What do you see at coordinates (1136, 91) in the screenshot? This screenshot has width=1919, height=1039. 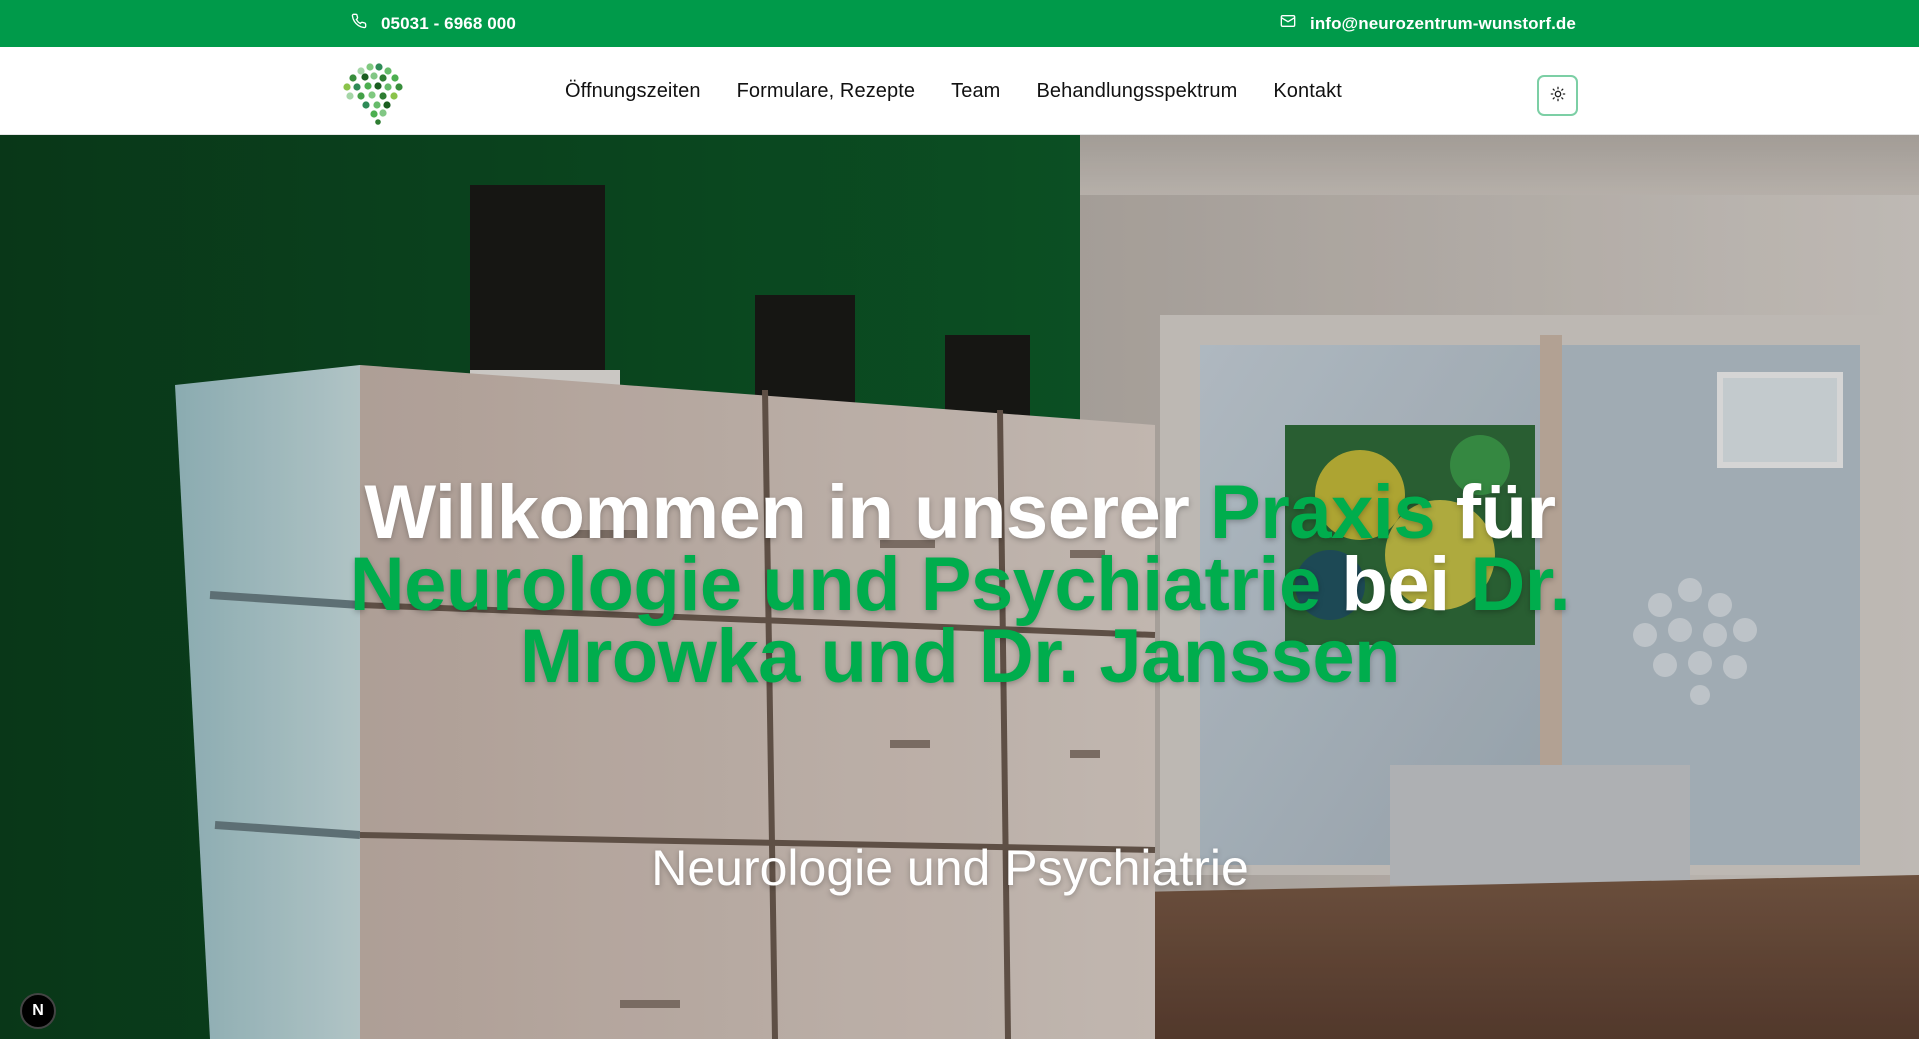 I see `nav-item-behandlungsspektrum: Behandlungsspektrum` at bounding box center [1136, 91].